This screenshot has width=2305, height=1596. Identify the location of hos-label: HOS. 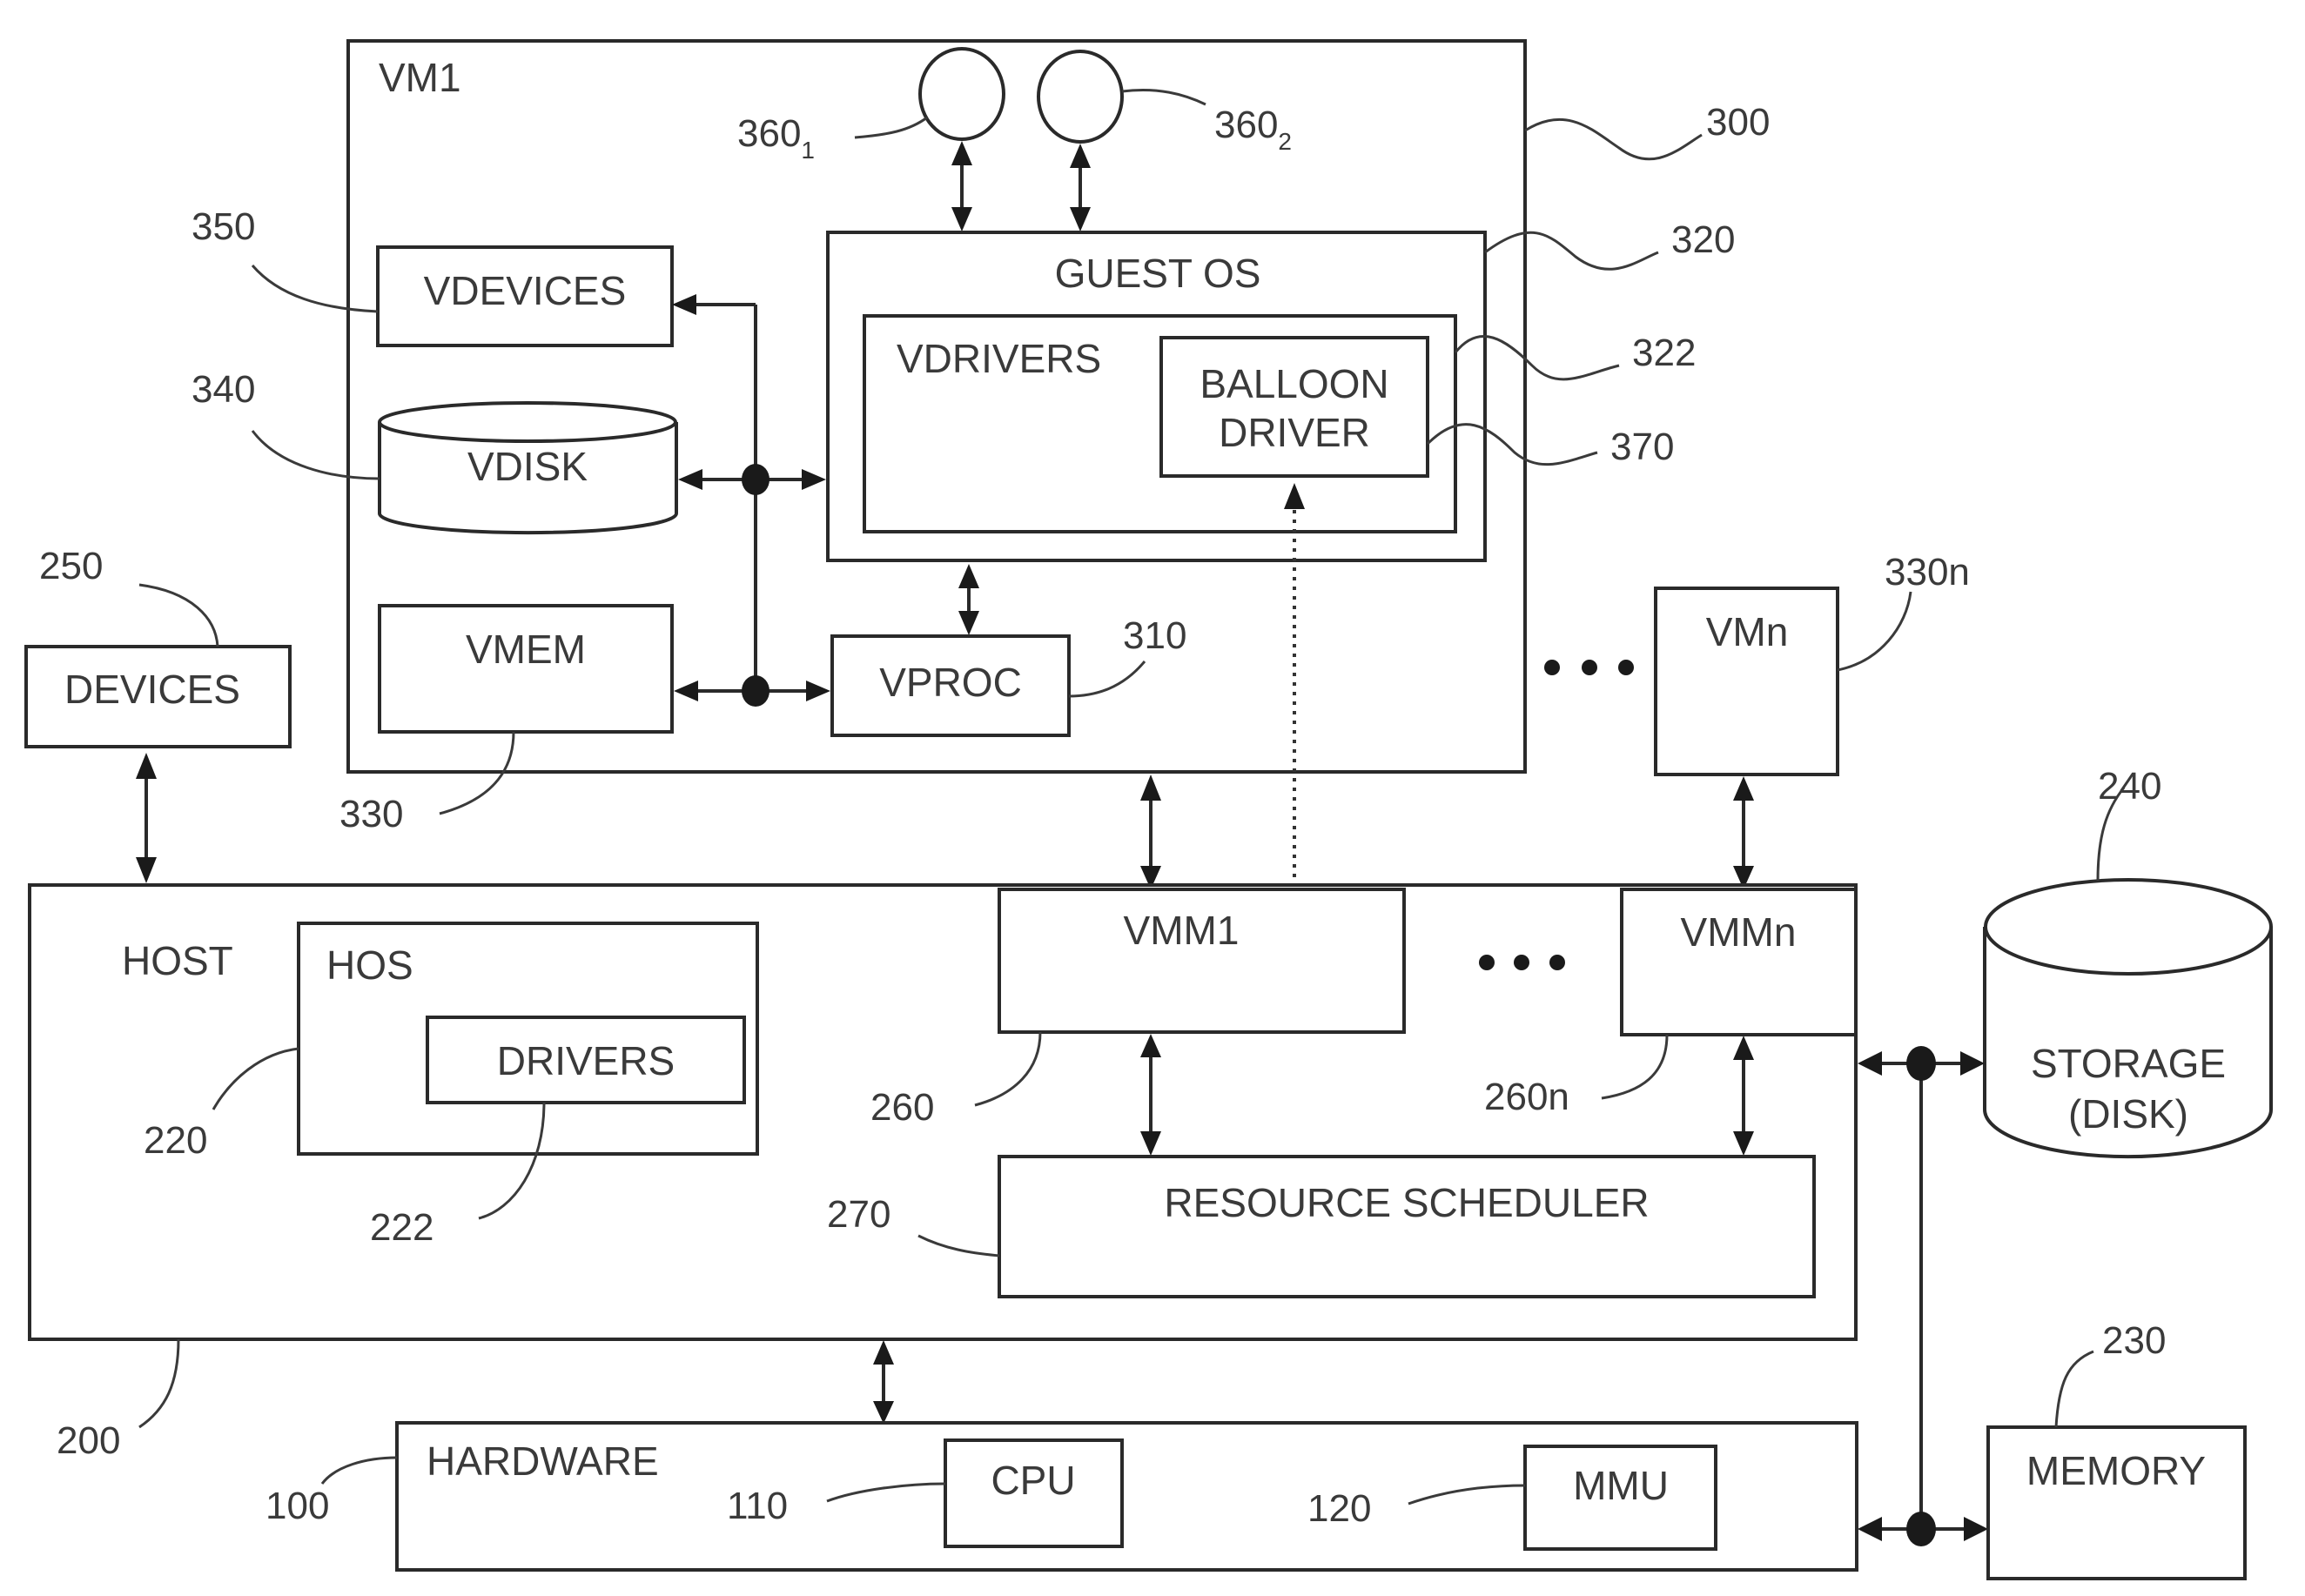
(369, 965).